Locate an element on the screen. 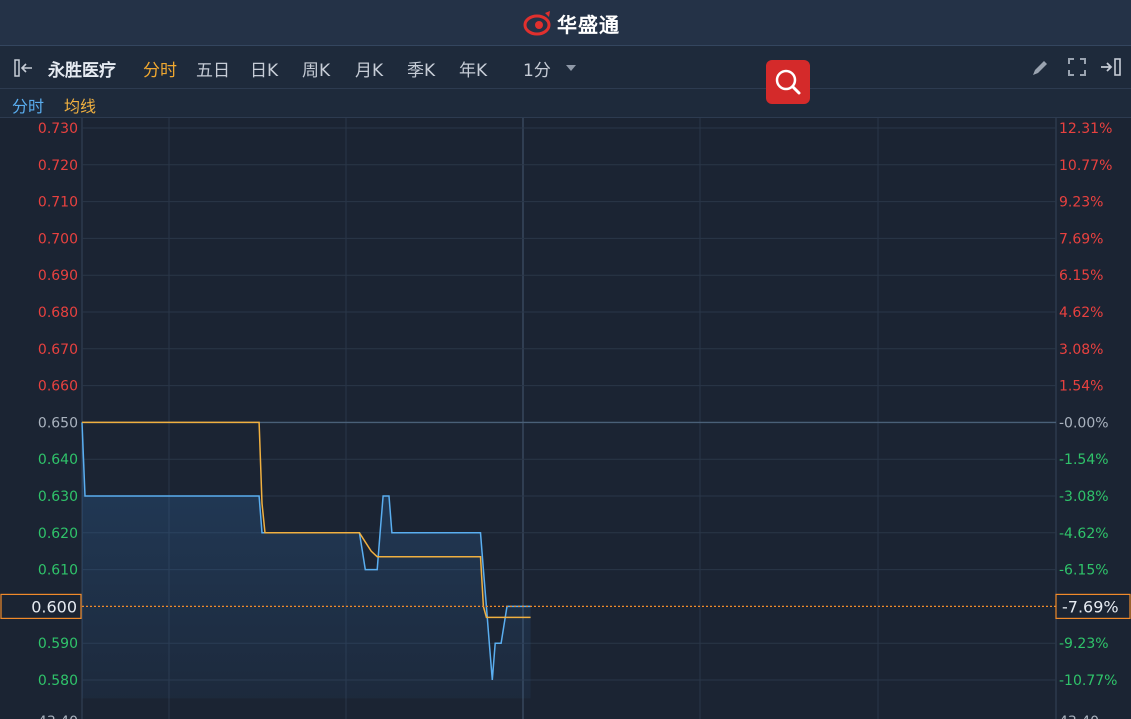  stock-name: 永胜医疗 is located at coordinates (82, 71).